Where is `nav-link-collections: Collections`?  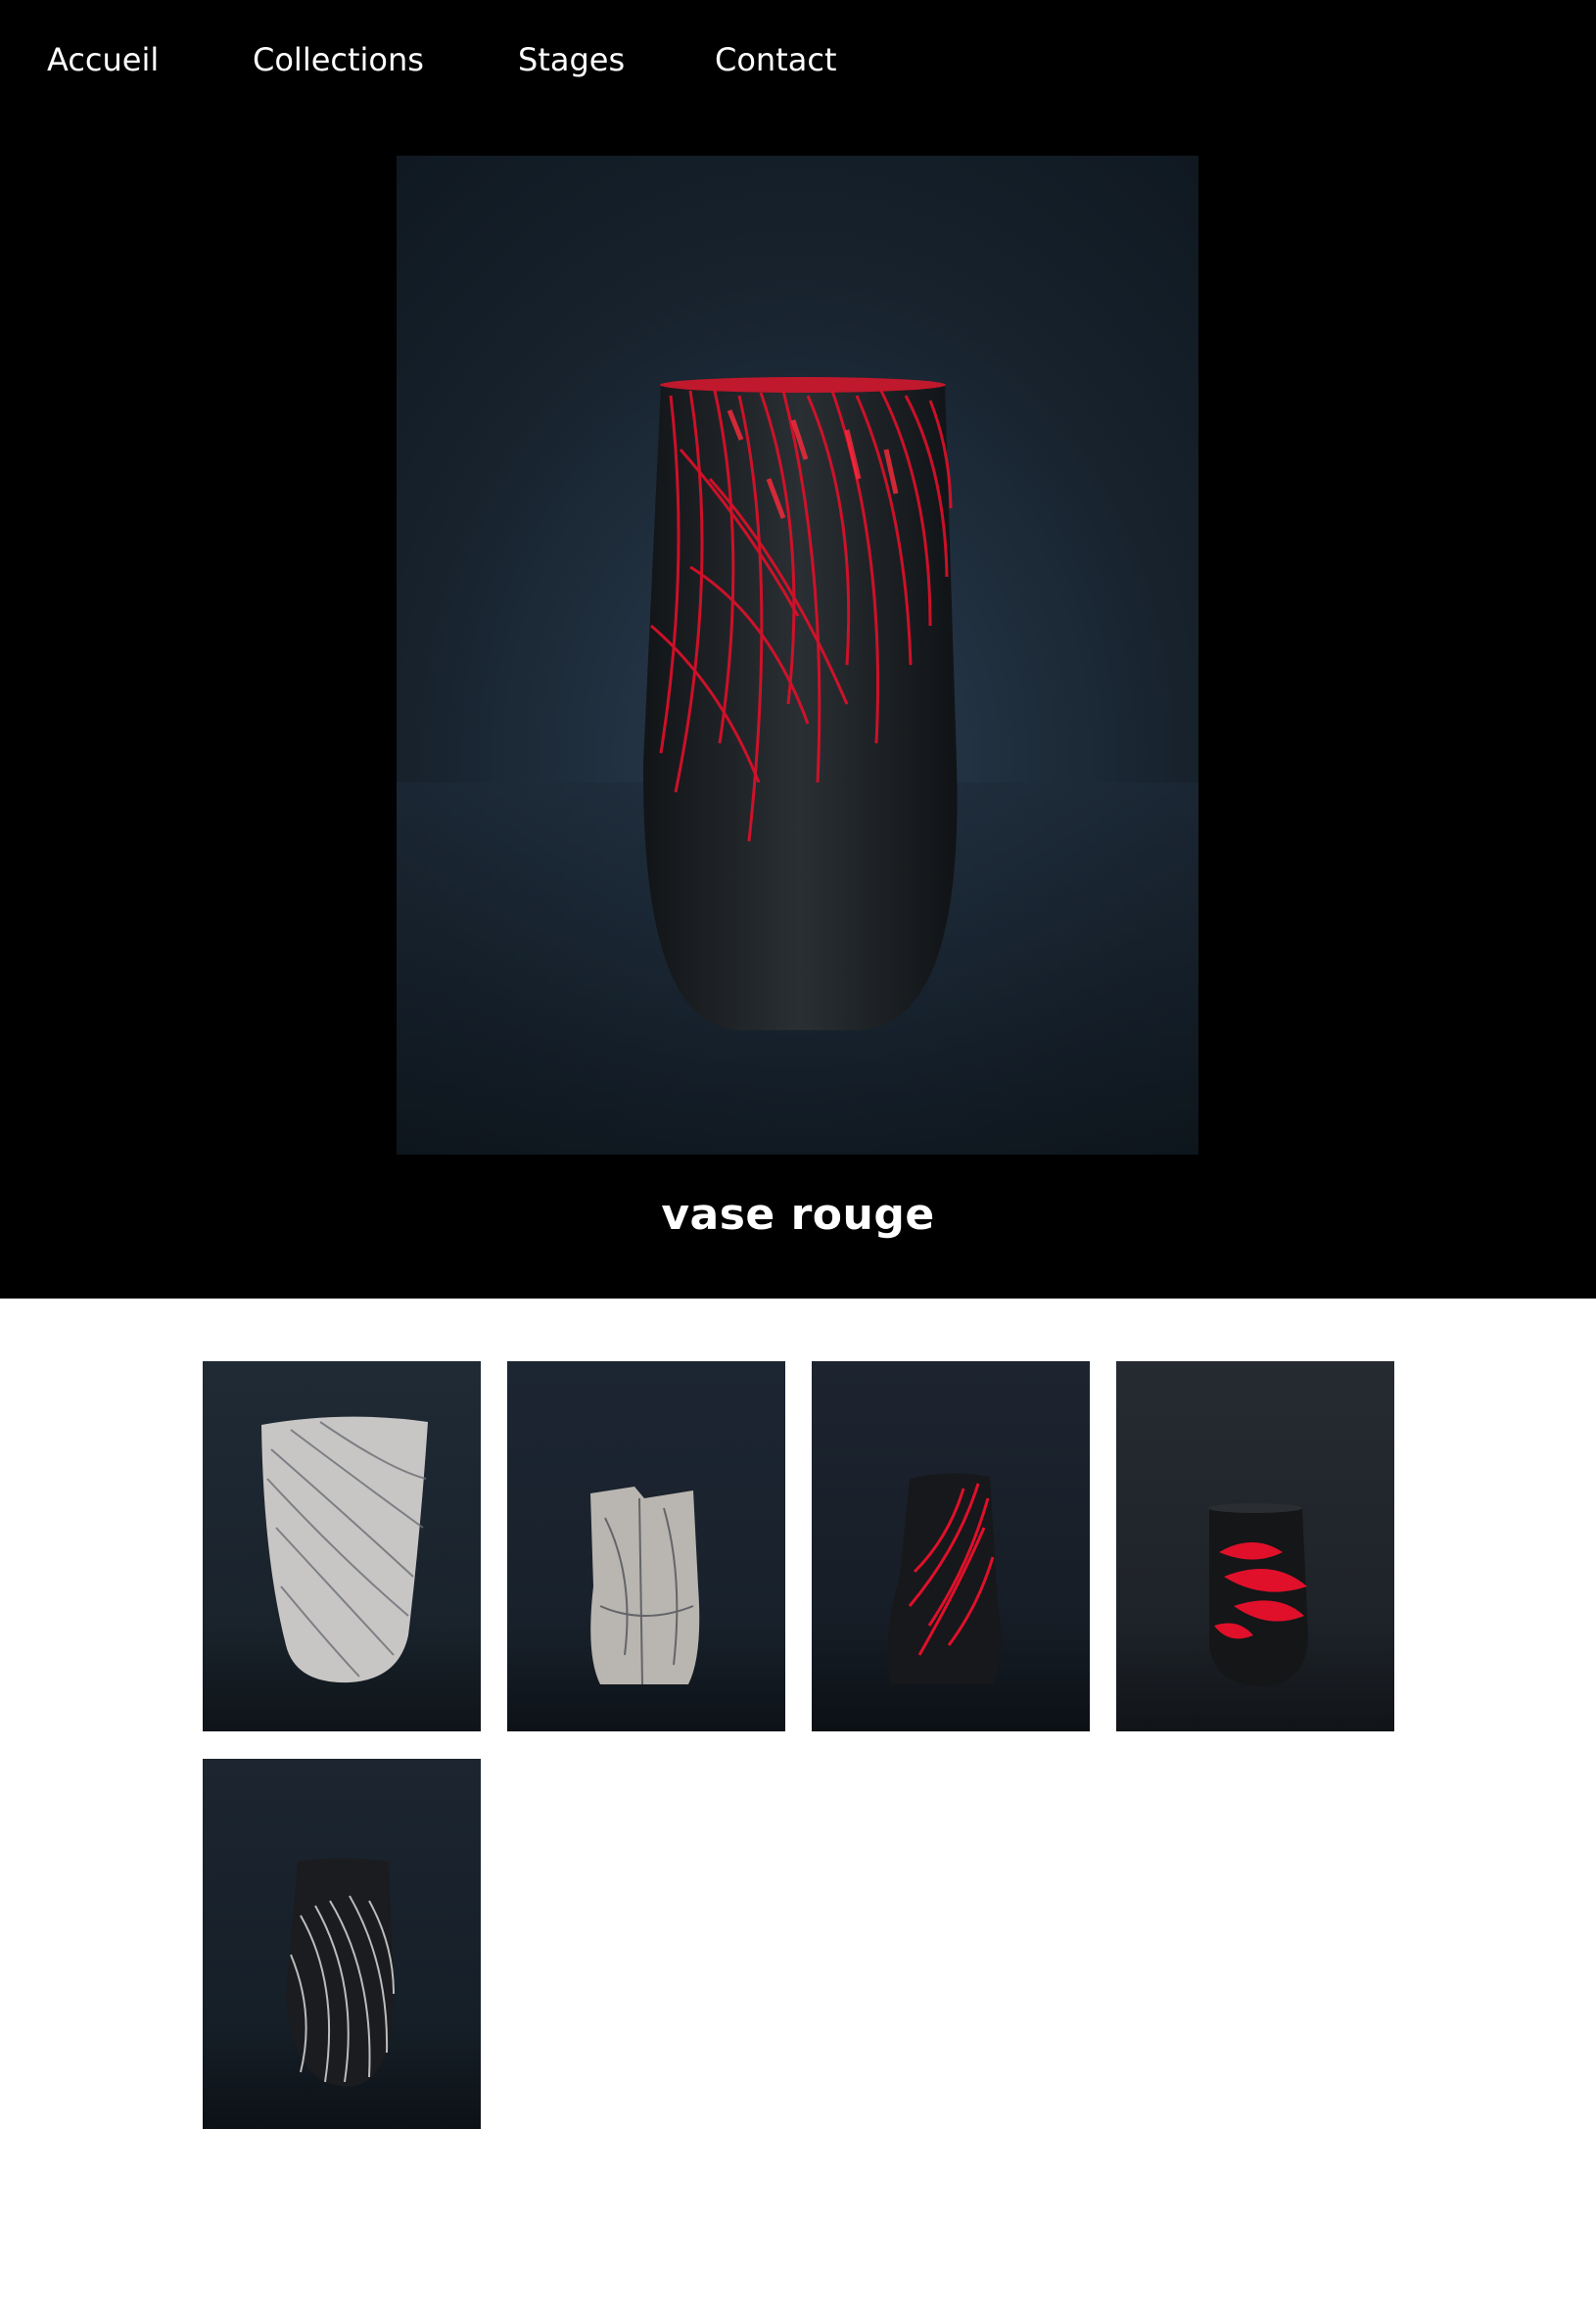
nav-link-collections: Collections is located at coordinates (338, 59).